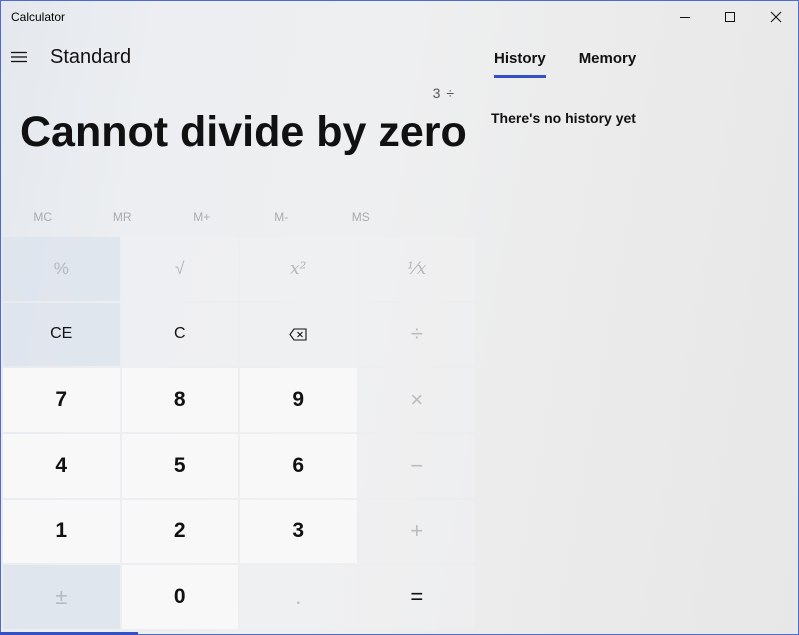  Describe the element at coordinates (243, 132) in the screenshot. I see `result-display: Cannot divide by zero` at that location.